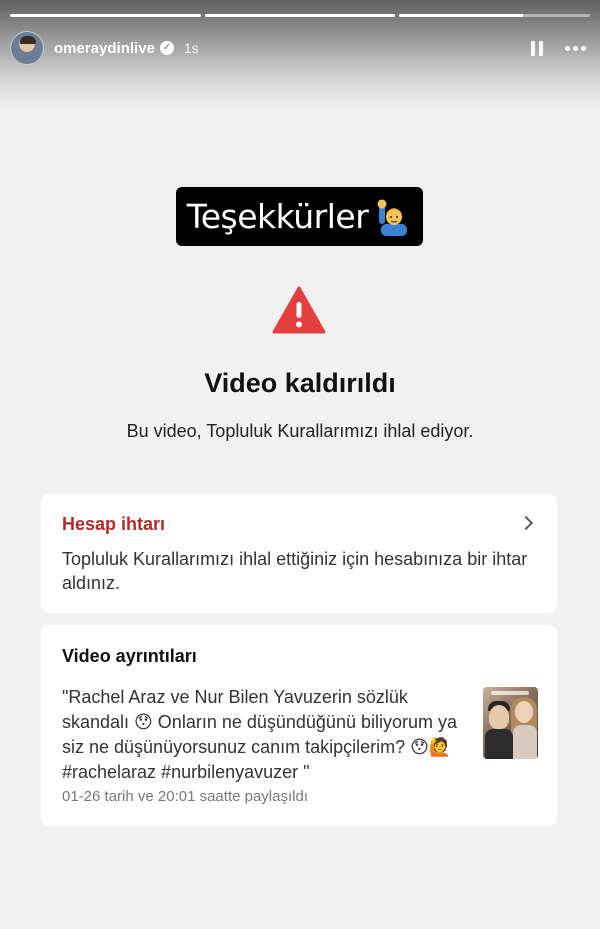 The image size is (600, 929). What do you see at coordinates (129, 656) in the screenshot?
I see `details-title: Video ayrıntıları` at bounding box center [129, 656].